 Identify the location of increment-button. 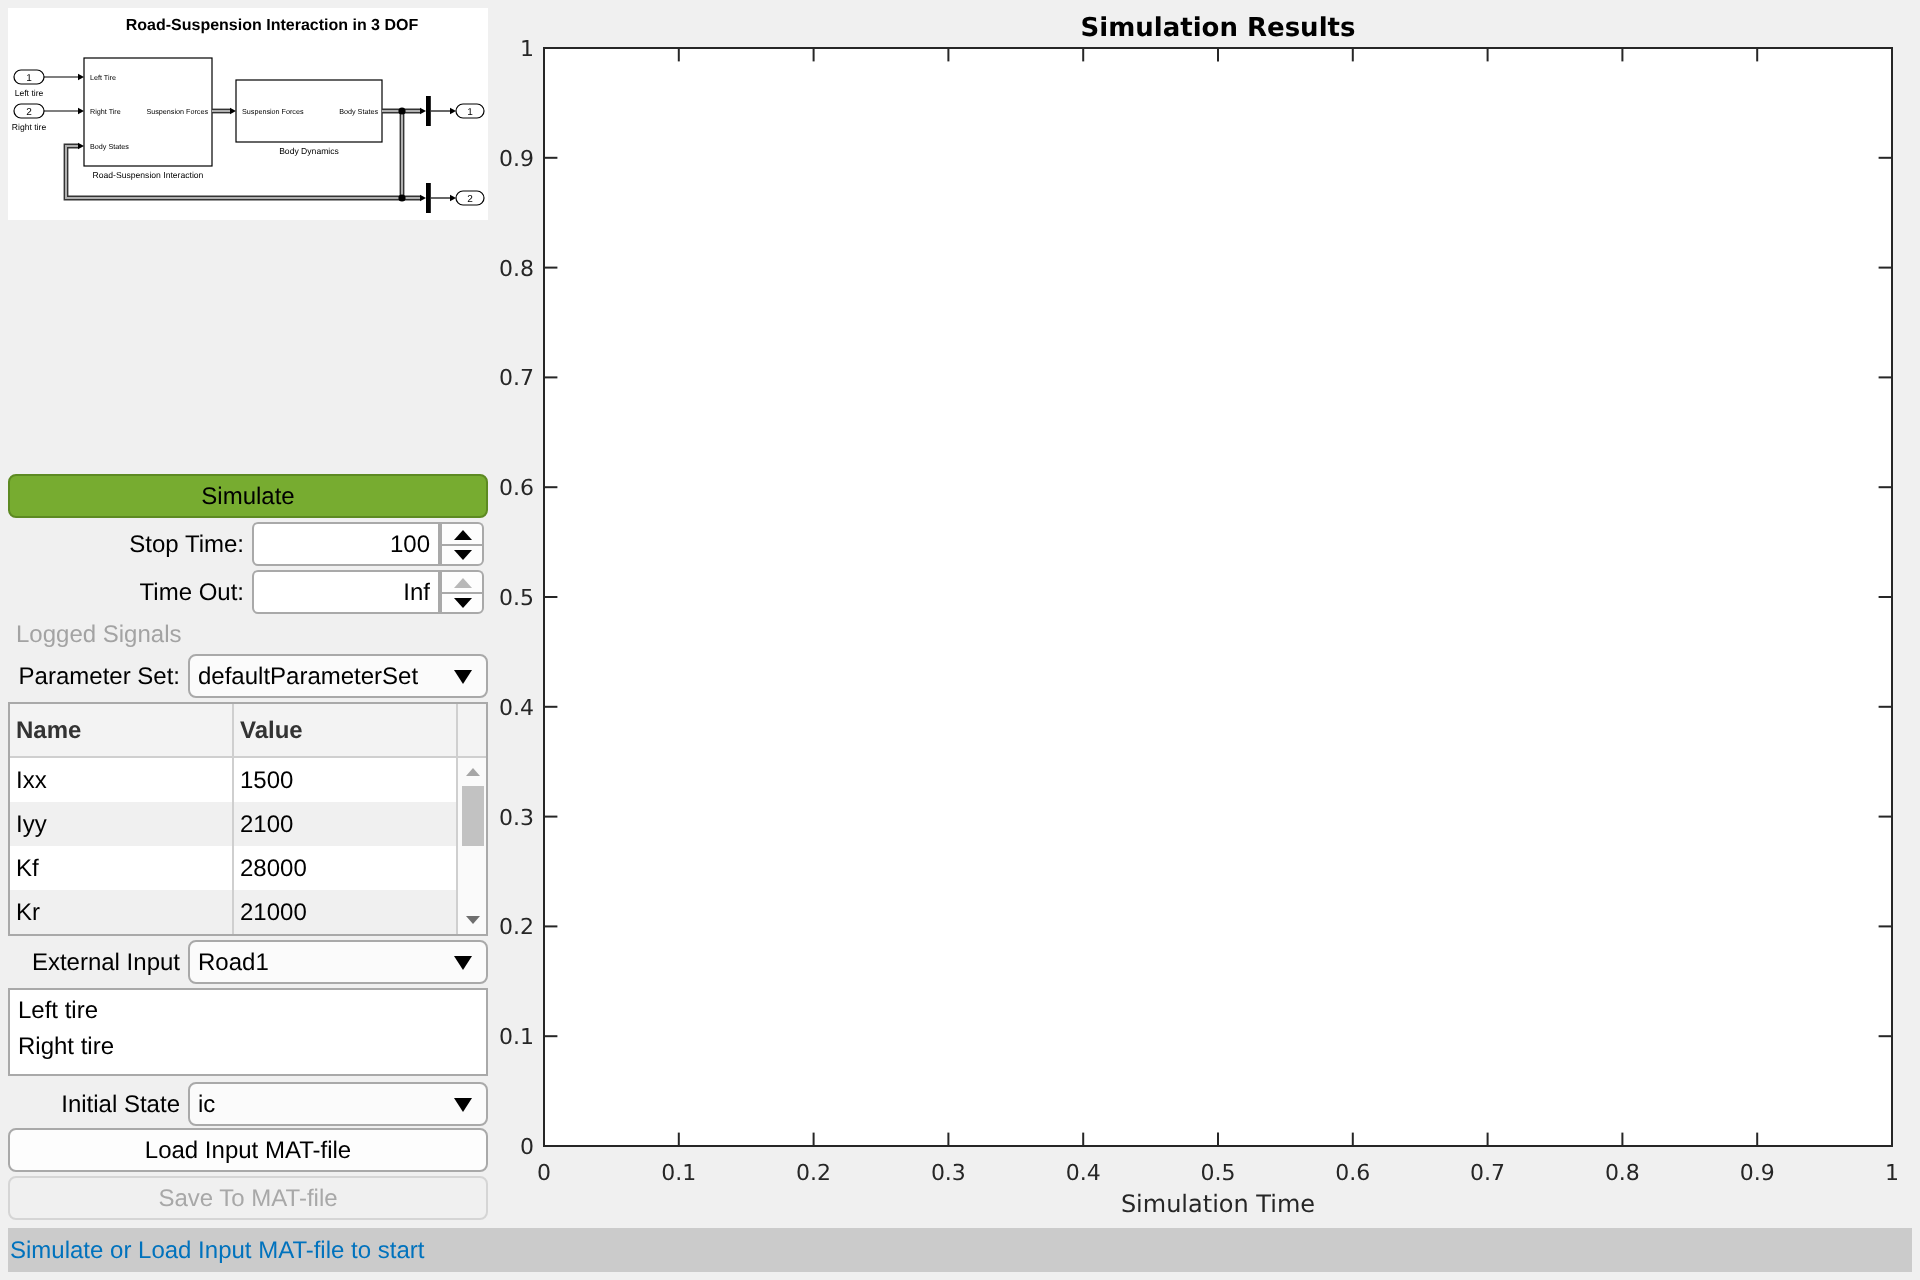
(462, 533).